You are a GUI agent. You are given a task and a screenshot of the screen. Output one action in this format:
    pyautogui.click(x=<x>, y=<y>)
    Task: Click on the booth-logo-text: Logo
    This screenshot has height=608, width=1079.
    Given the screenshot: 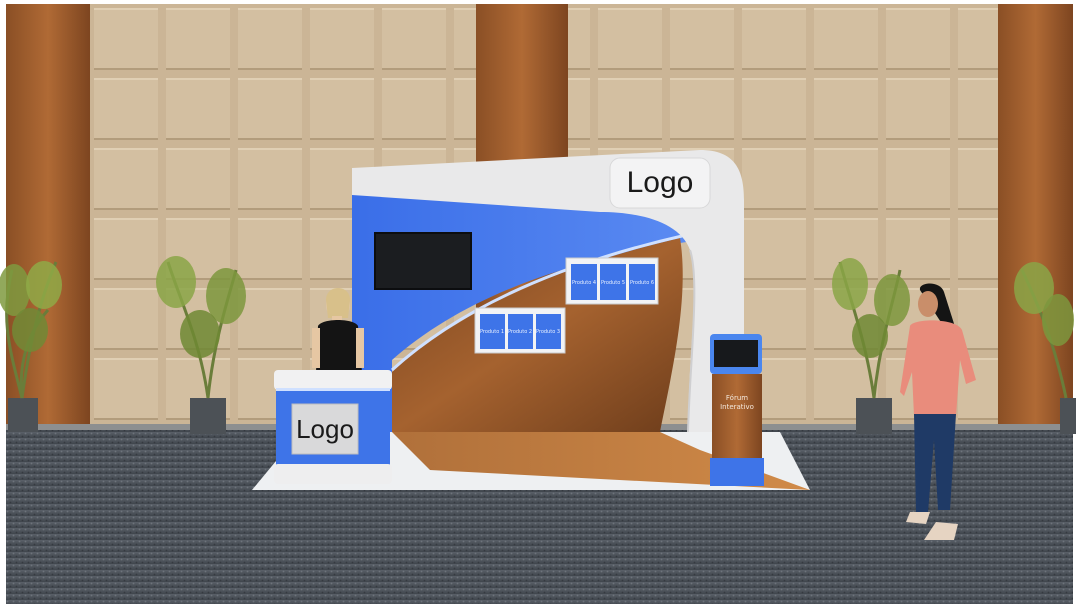 What is the action you would take?
    pyautogui.click(x=660, y=182)
    